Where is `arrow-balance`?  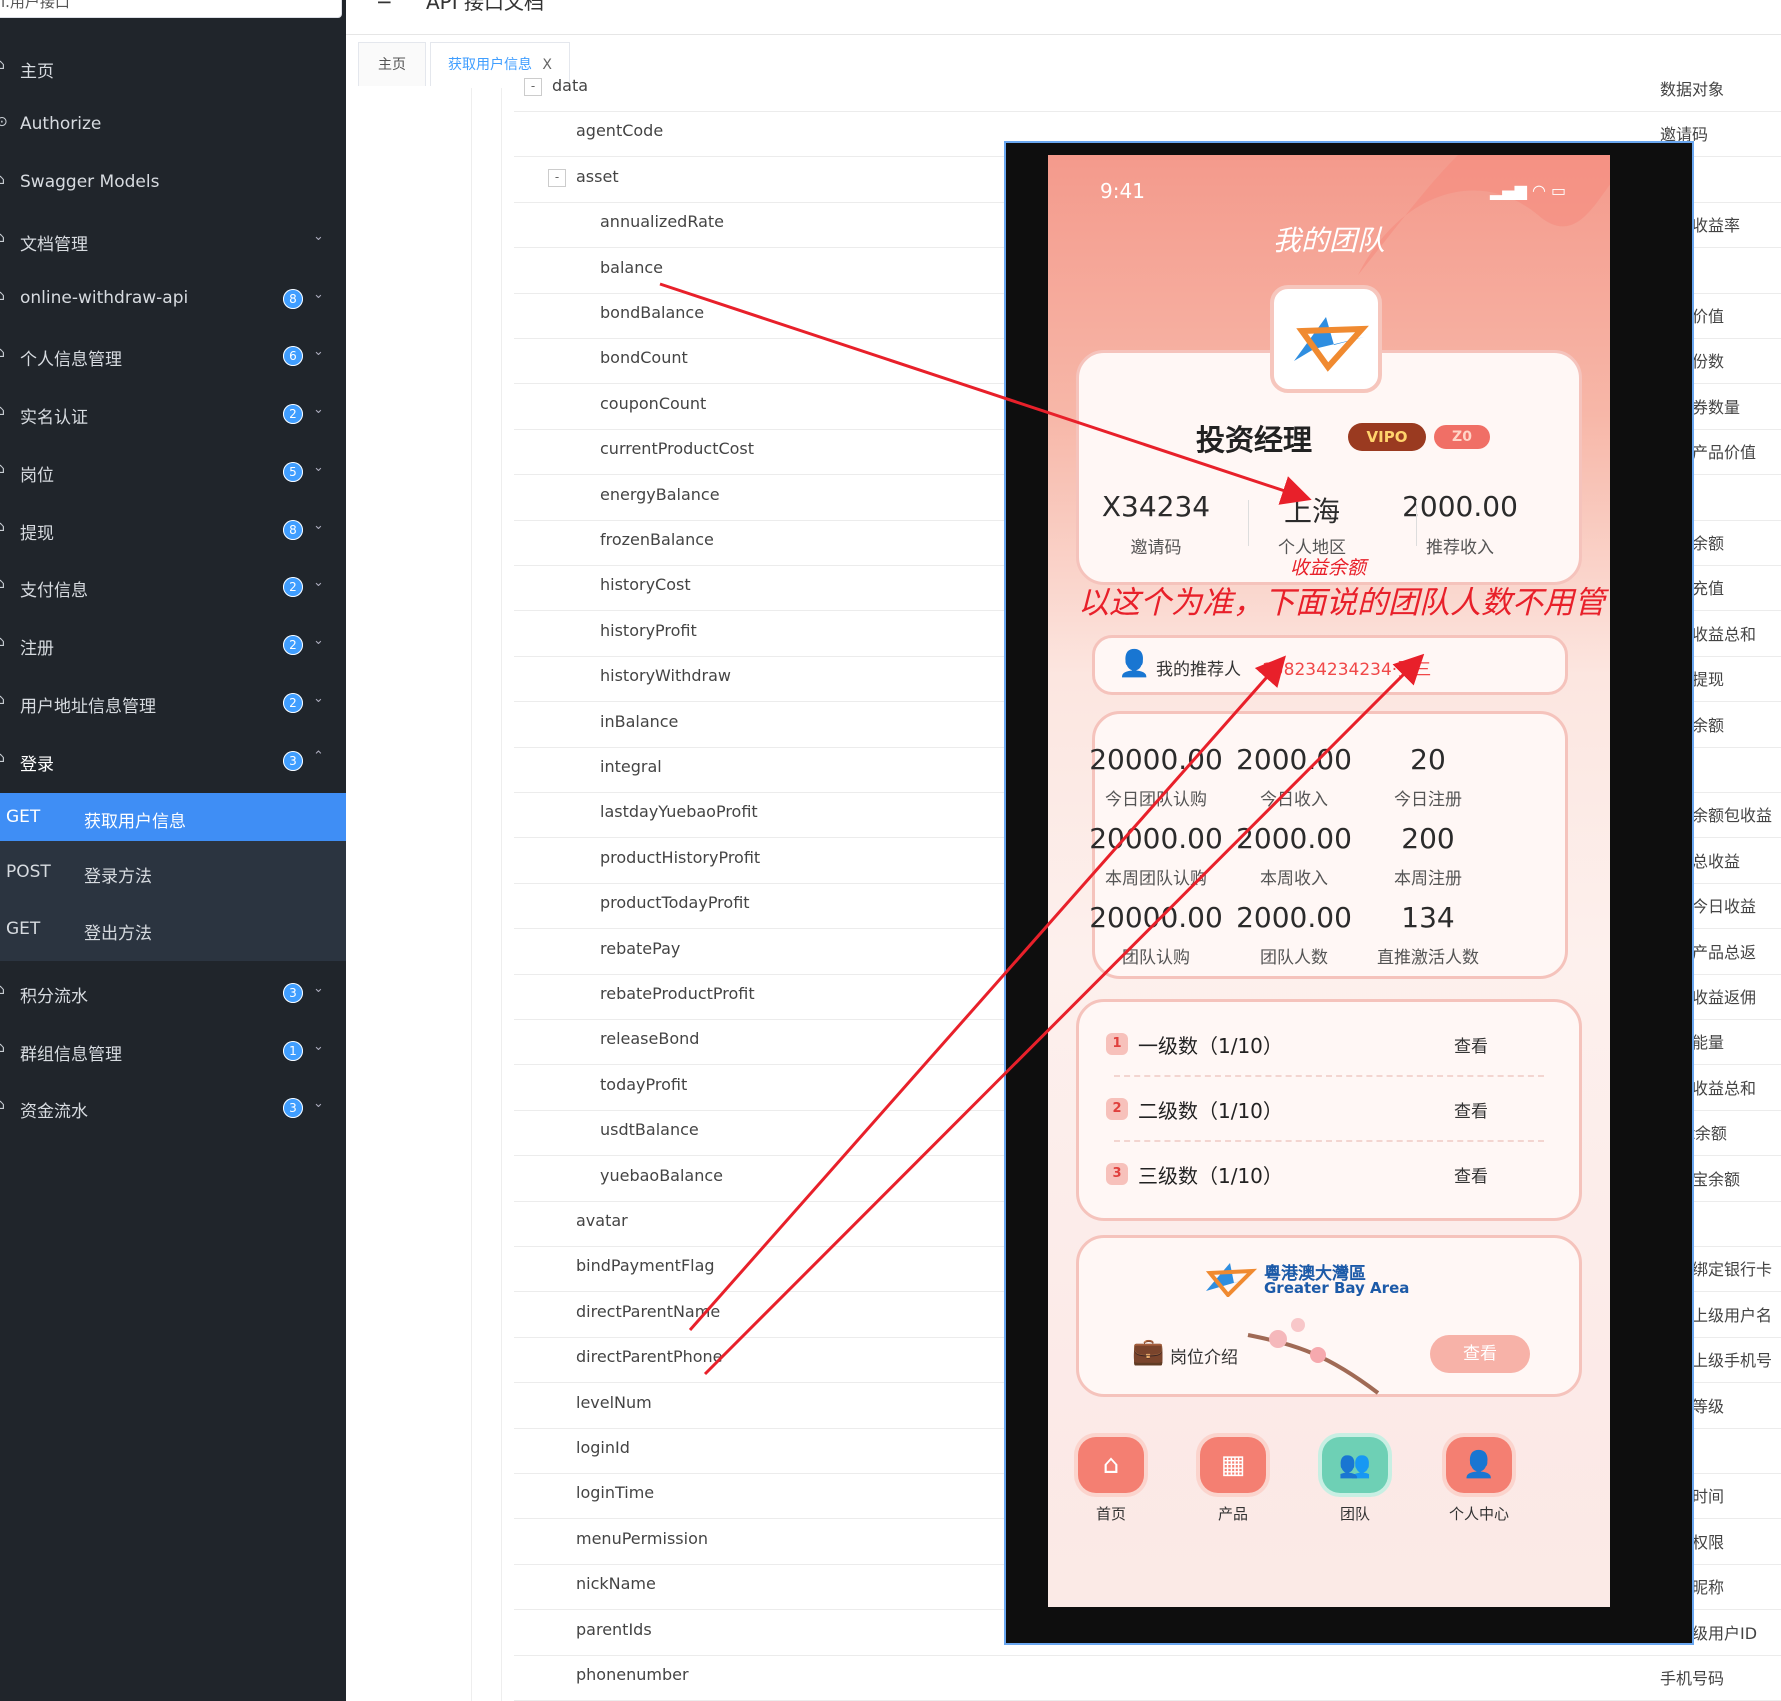 arrow-balance is located at coordinates (985, 393).